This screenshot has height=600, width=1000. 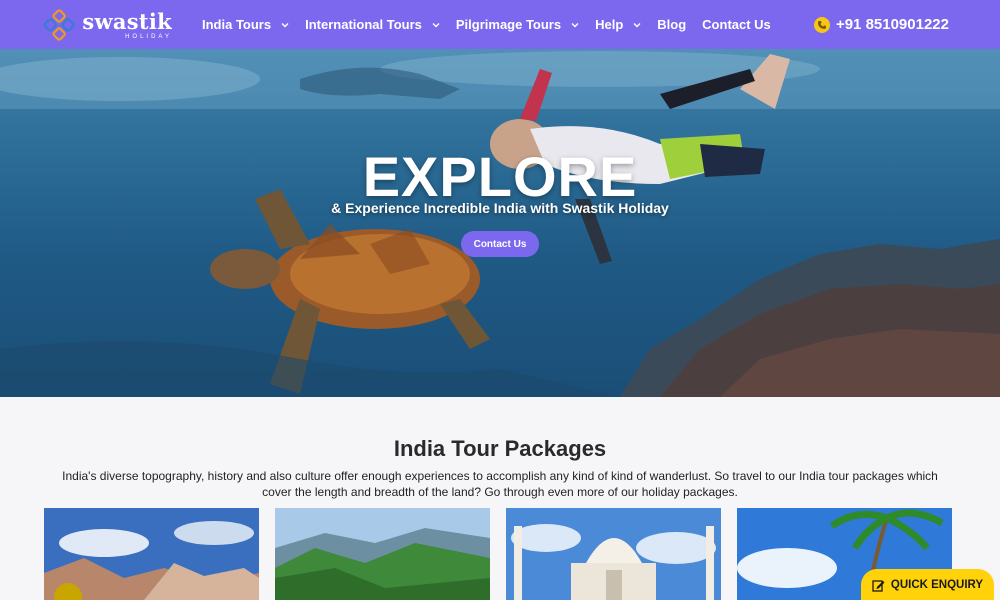 I want to click on phone-icon, so click(x=821, y=24).